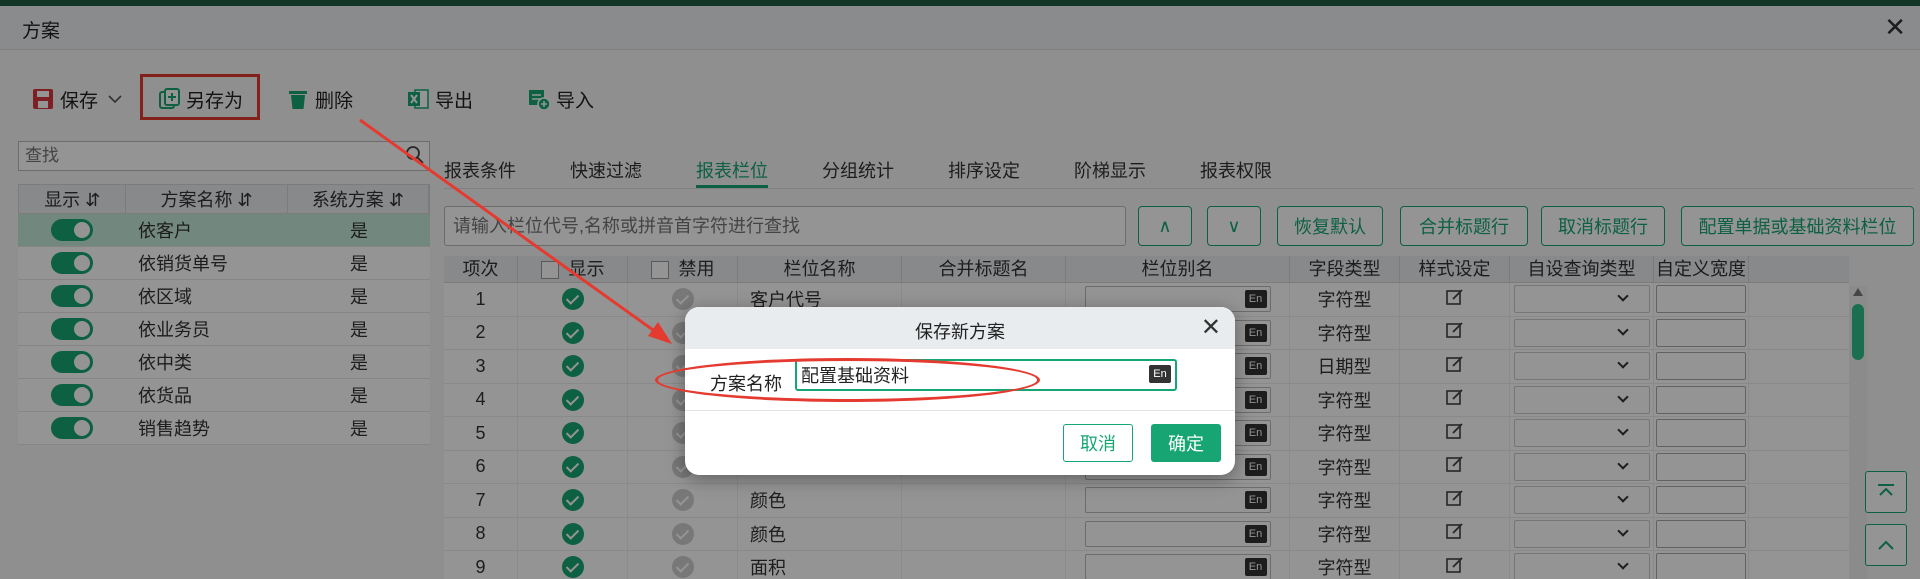 This screenshot has width=1920, height=579. I want to click on dialog-header: 保存新方案 ✕, so click(960, 328).